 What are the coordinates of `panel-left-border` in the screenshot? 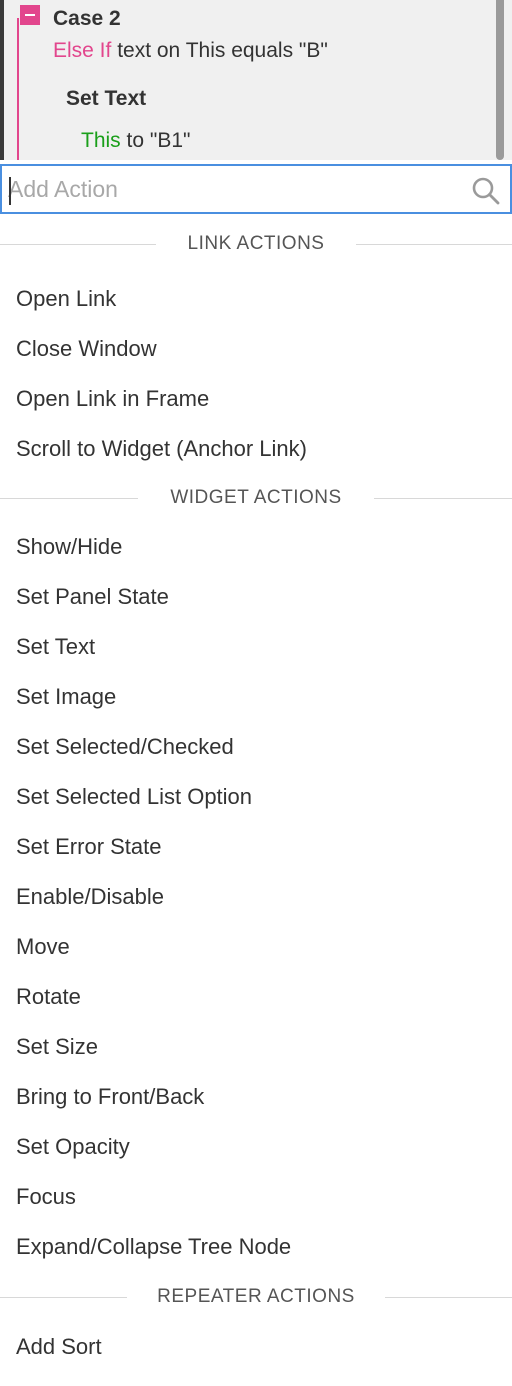 It's located at (2, 80).